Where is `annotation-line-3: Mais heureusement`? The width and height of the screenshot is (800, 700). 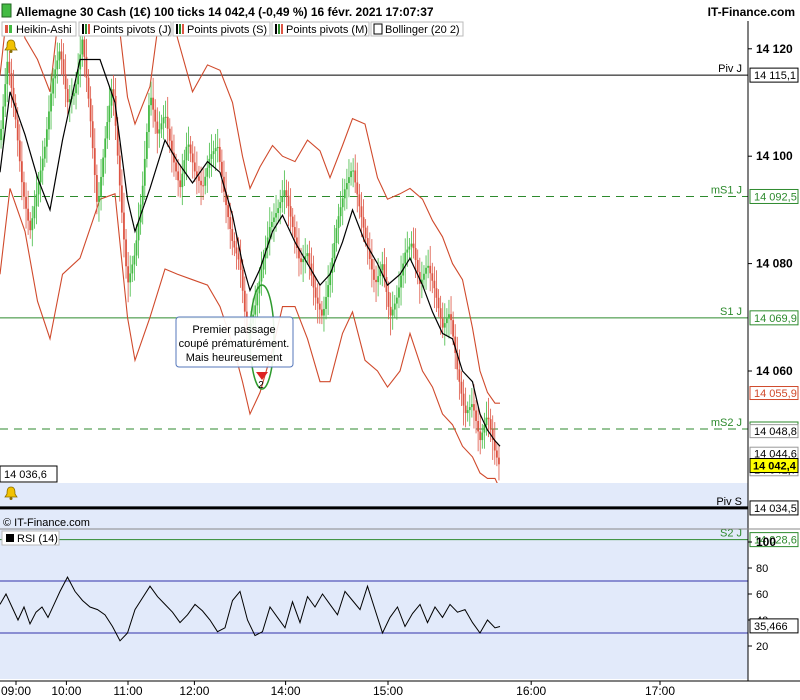
annotation-line-3: Mais heureusement is located at coordinates (234, 358).